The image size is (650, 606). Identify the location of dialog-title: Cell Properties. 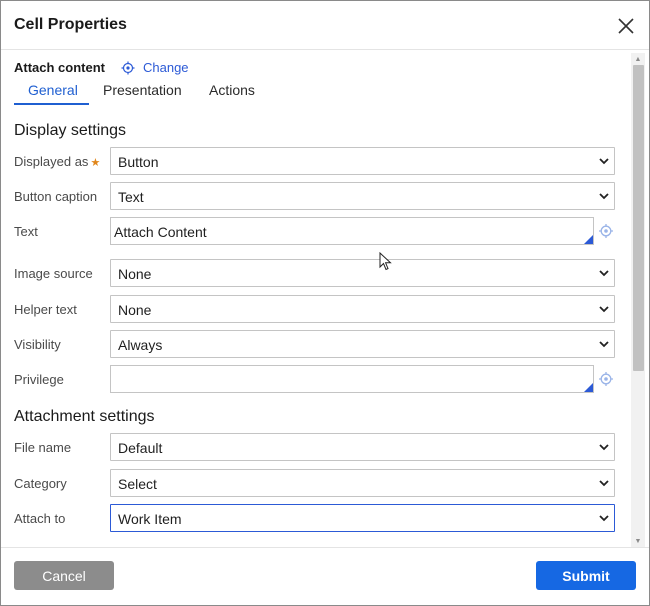
(70, 24).